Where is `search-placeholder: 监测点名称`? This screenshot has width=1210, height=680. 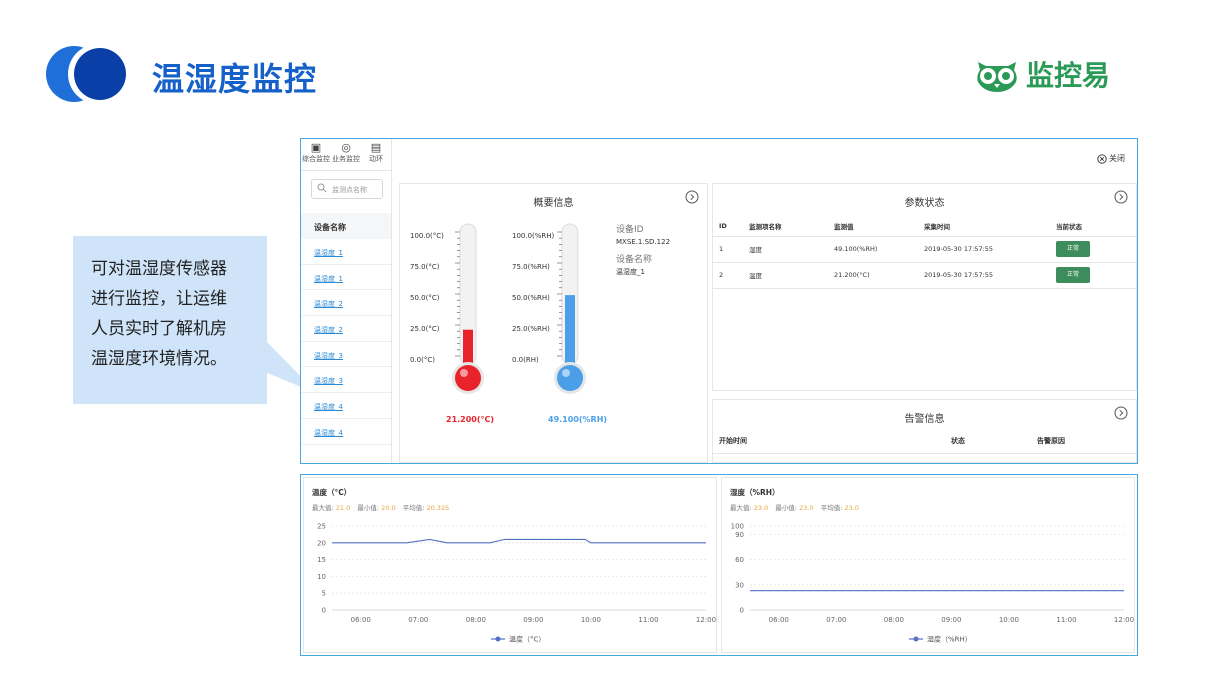 search-placeholder: 监测点名称 is located at coordinates (349, 190).